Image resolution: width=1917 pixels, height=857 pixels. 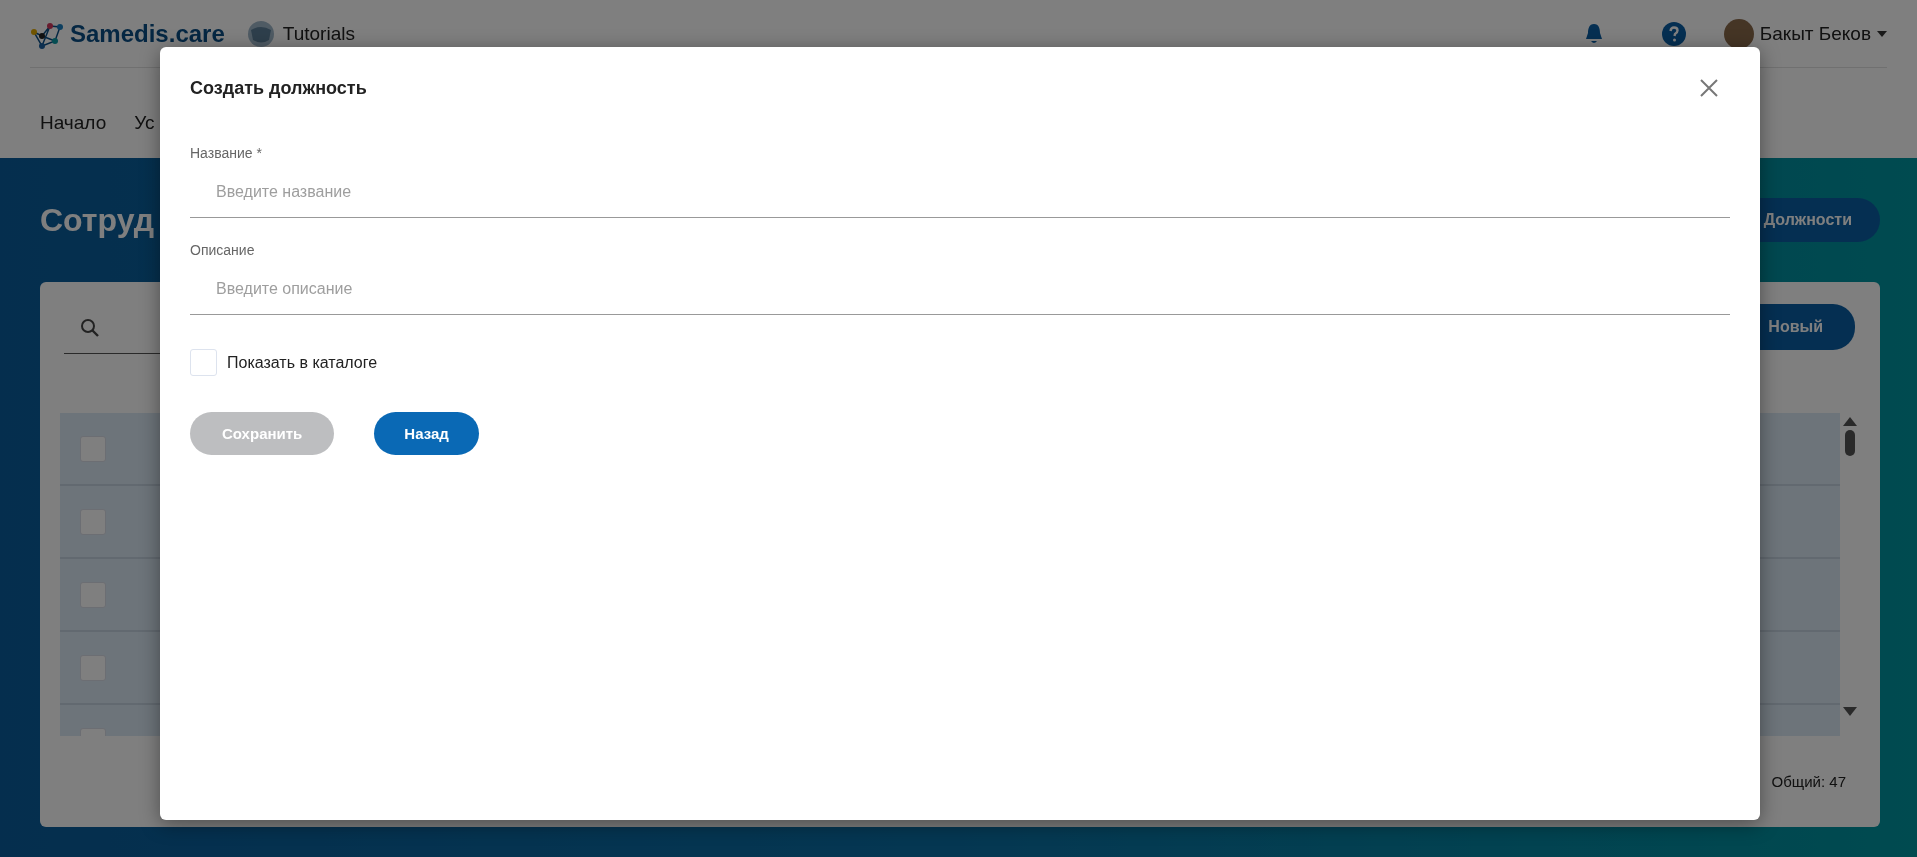 I want to click on scrollbar-thumb, so click(x=1850, y=443).